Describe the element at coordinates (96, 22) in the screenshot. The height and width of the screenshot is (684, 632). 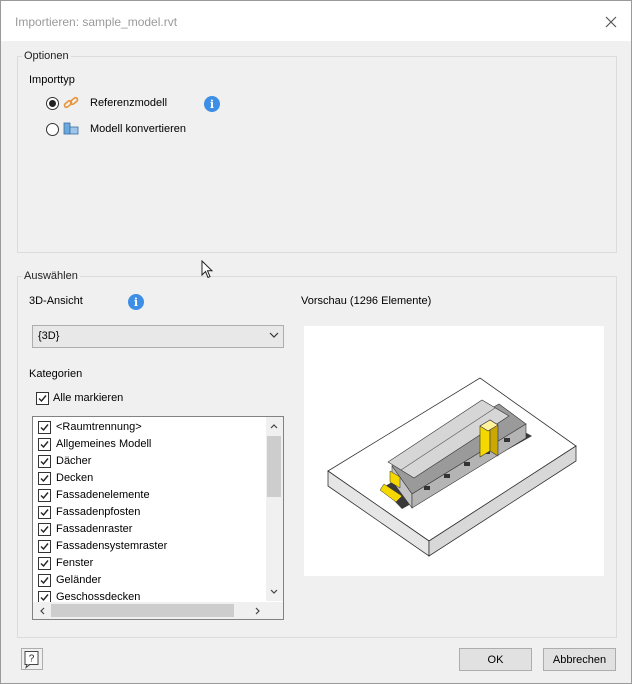
I see `window-title: Importieren: sample_model.rvt` at that location.